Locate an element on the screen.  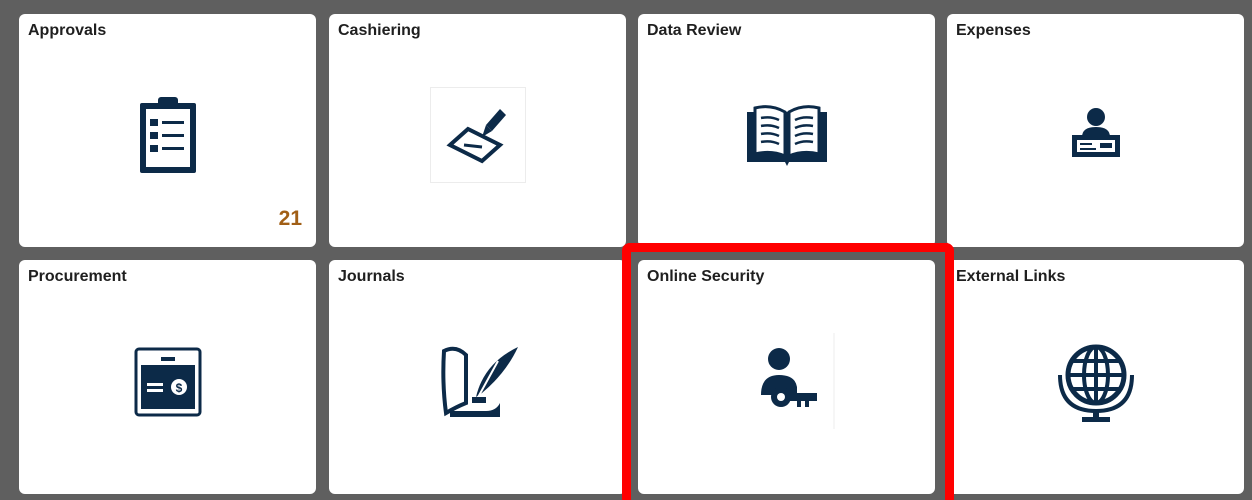
tile-data-review: Data Review is located at coordinates (786, 130).